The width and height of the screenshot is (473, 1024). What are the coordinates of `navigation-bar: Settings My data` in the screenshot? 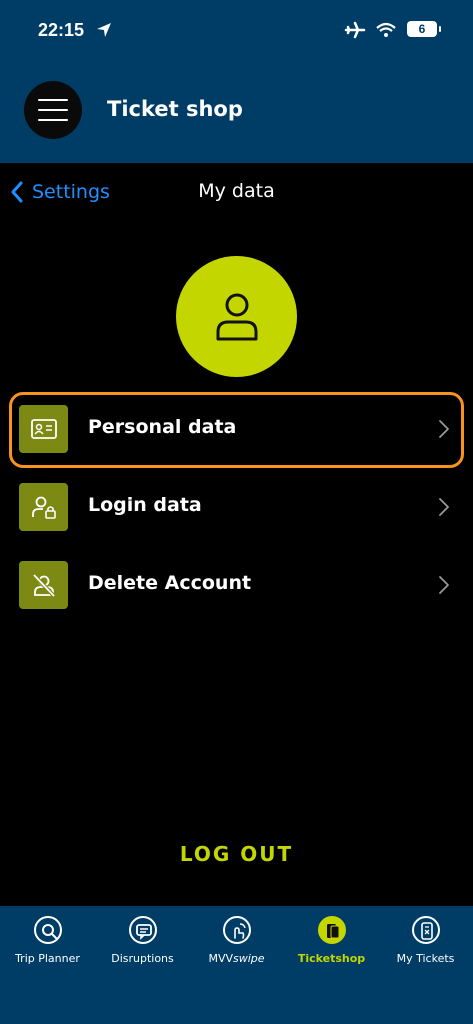 It's located at (236, 191).